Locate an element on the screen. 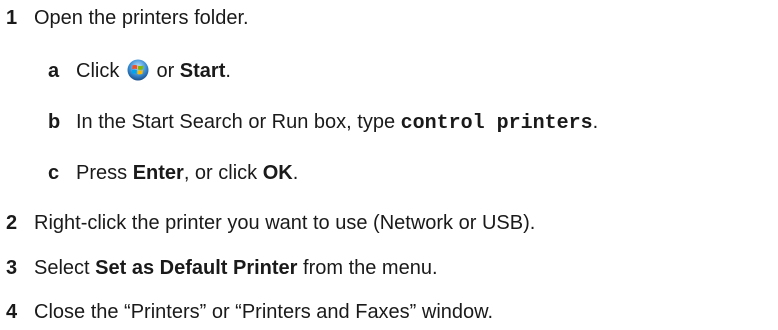 Image resolution: width=778 pixels, height=330 pixels. substep-a: a Click or Start. is located at coordinates (139, 71).